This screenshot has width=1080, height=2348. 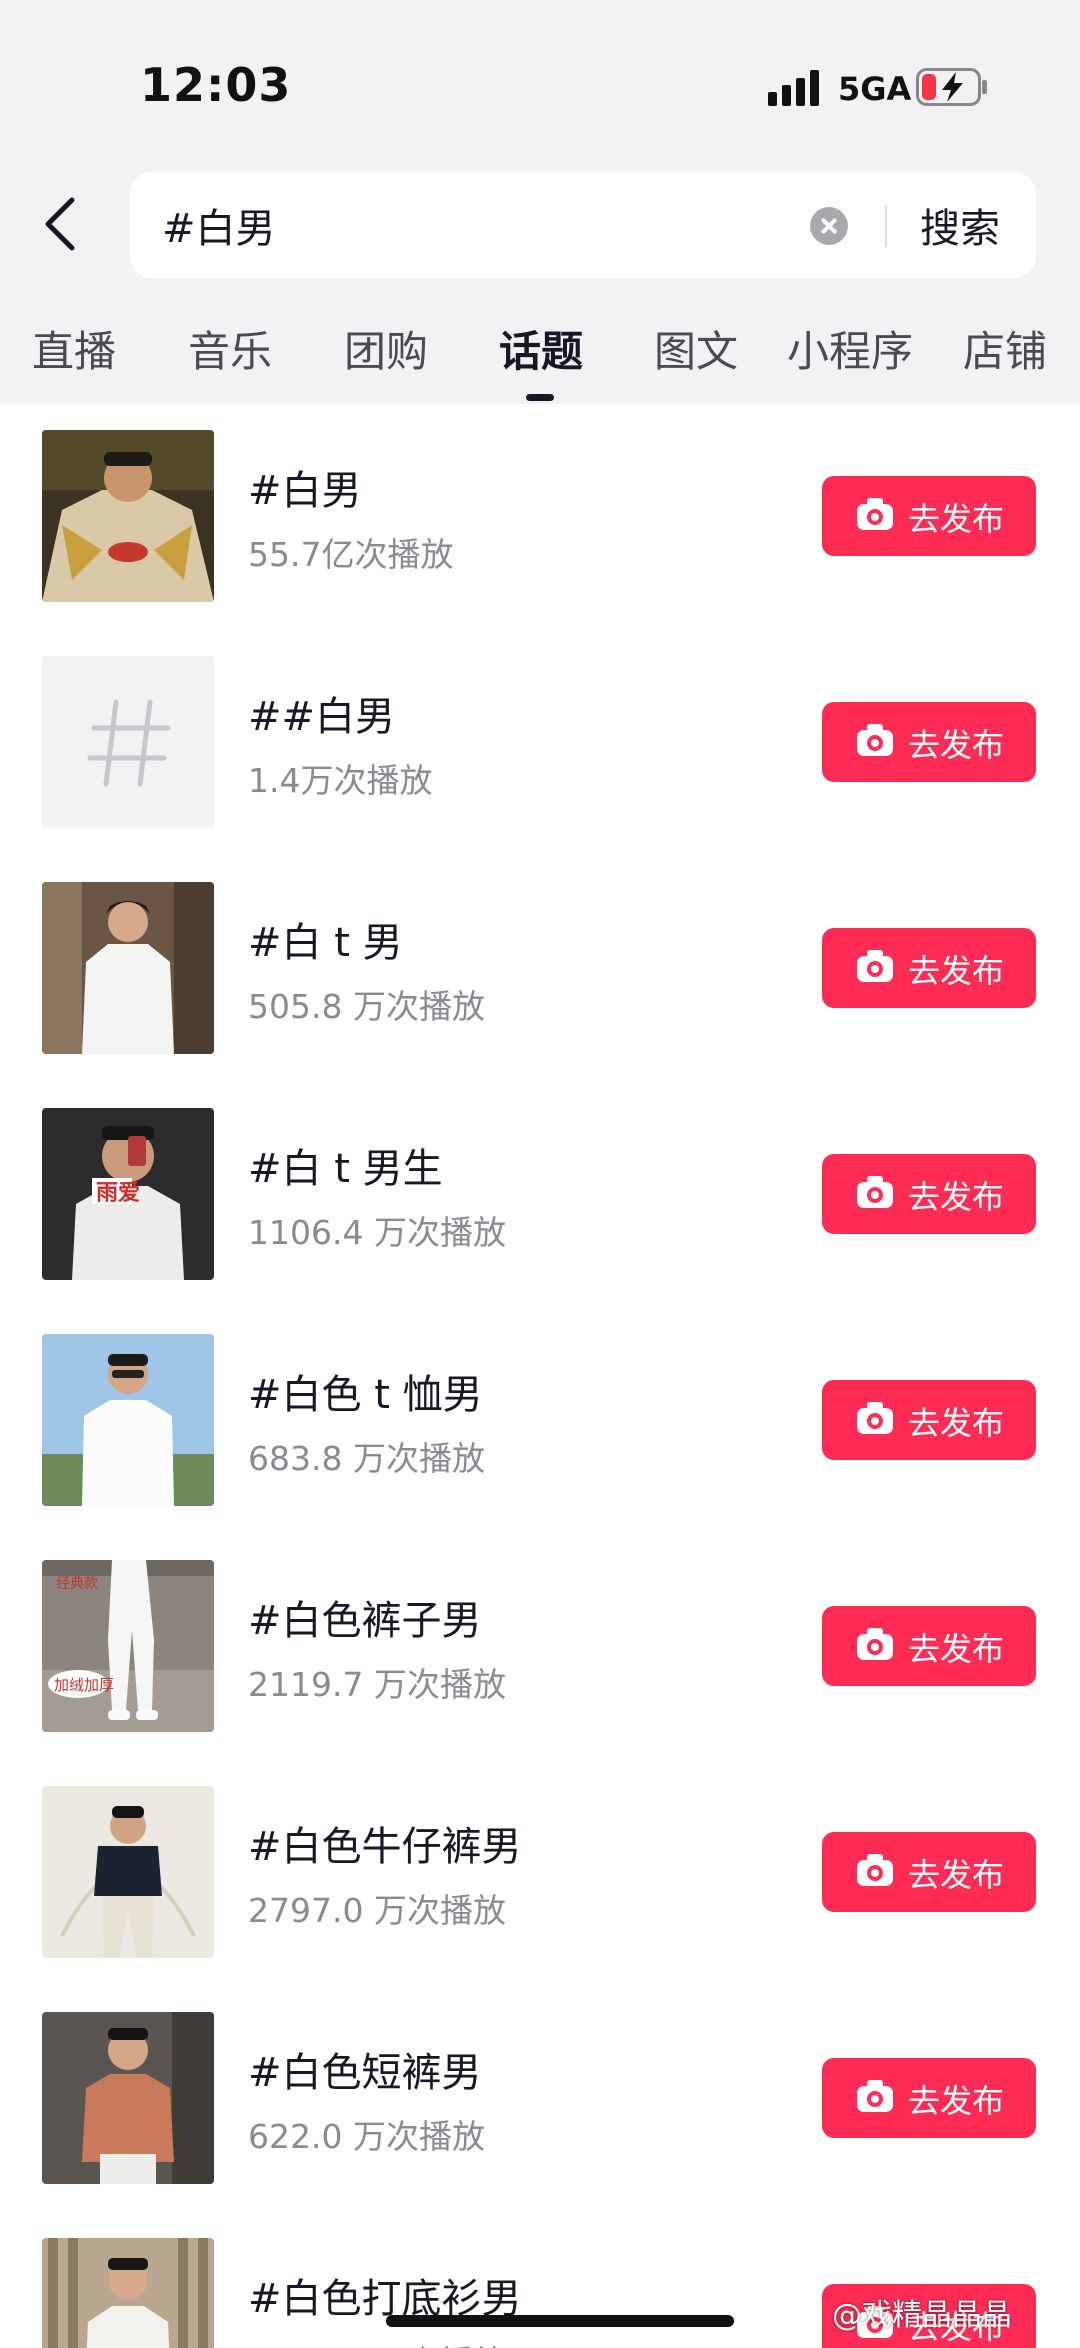 I want to click on thumbnail-caption: 经典款, so click(x=77, y=1584).